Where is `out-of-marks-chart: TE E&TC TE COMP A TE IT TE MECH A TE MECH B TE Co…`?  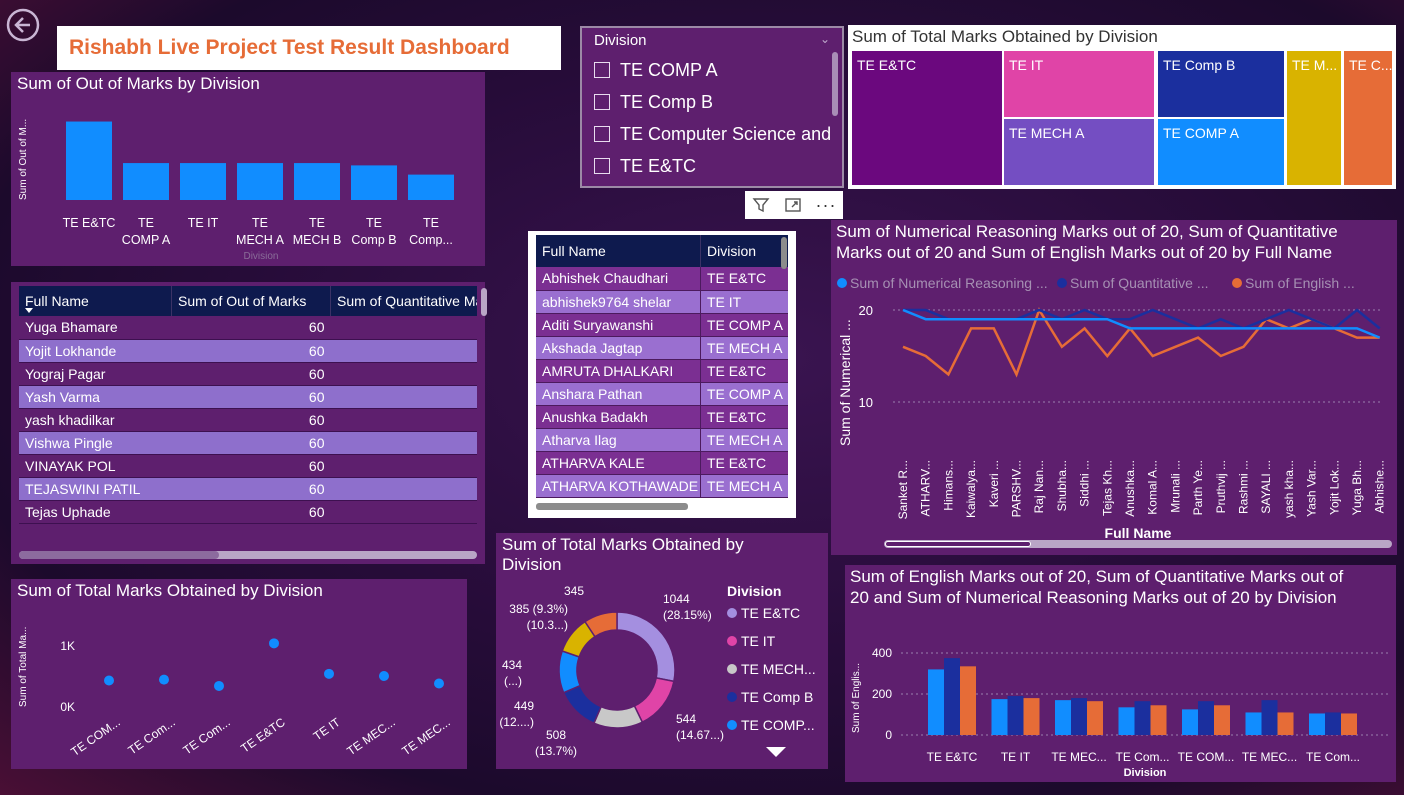 out-of-marks-chart: TE E&TC TE COMP A TE IT TE MECH A TE MECH B TE Co… is located at coordinates (248, 169).